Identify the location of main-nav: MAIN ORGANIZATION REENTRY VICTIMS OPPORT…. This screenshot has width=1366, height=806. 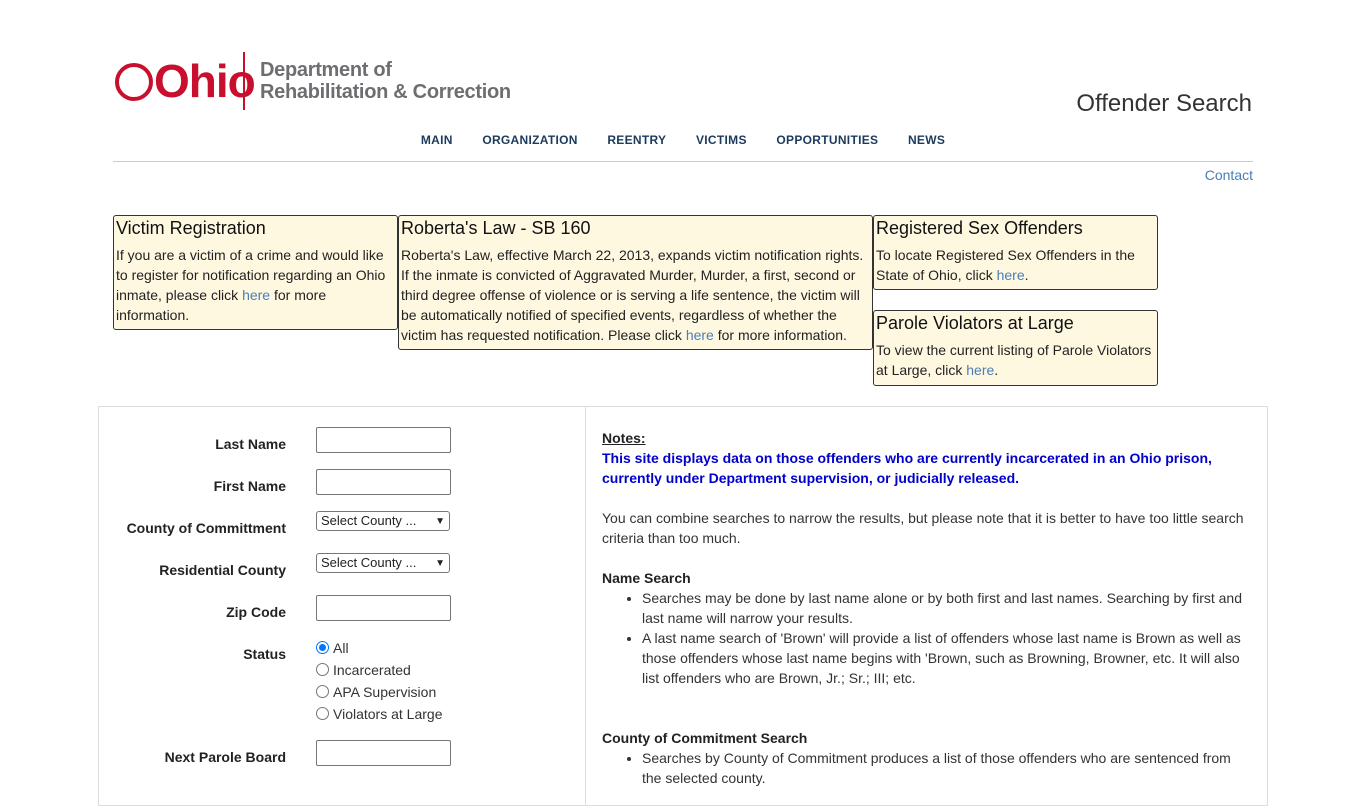
(683, 140).